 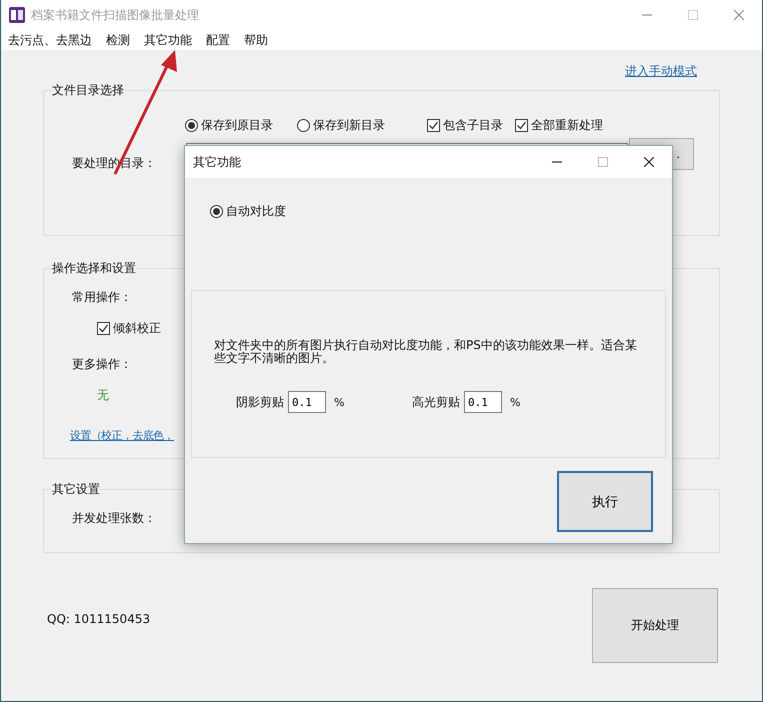 I want to click on radio-button: 保存到新目录, so click(x=341, y=125).